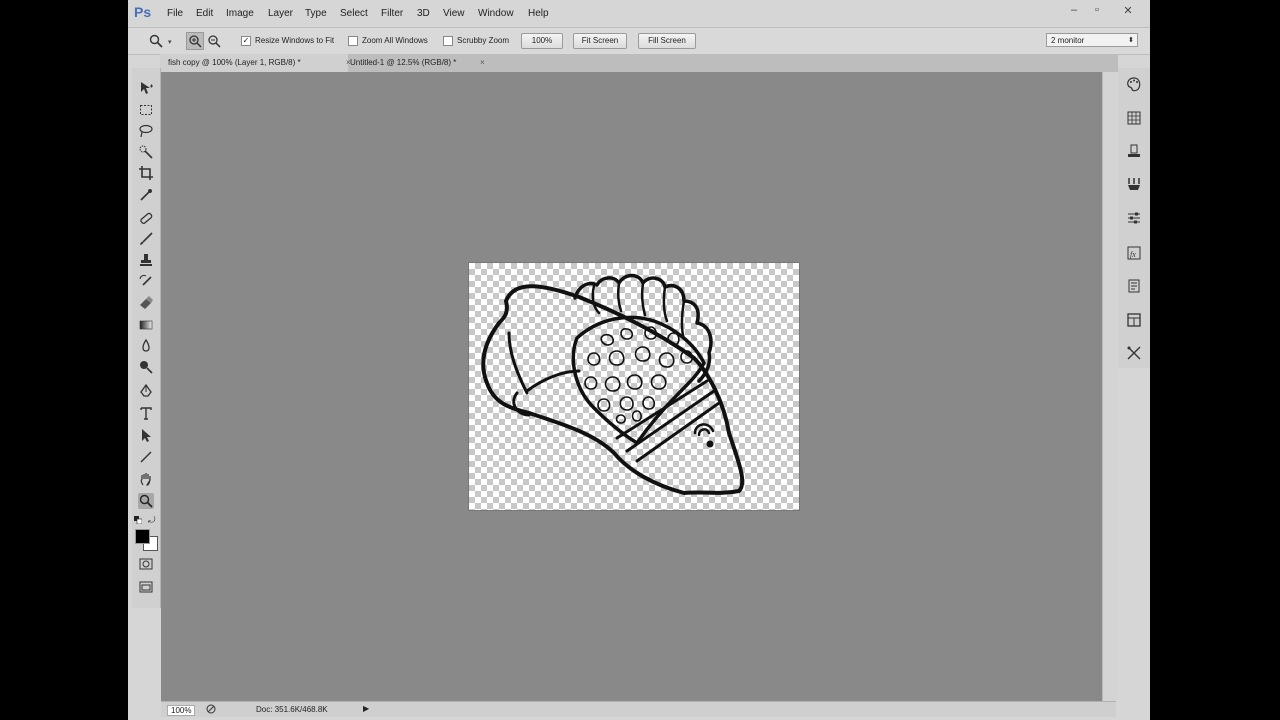 This screenshot has width=1280, height=720. I want to click on menu-window: Window, so click(496, 13).